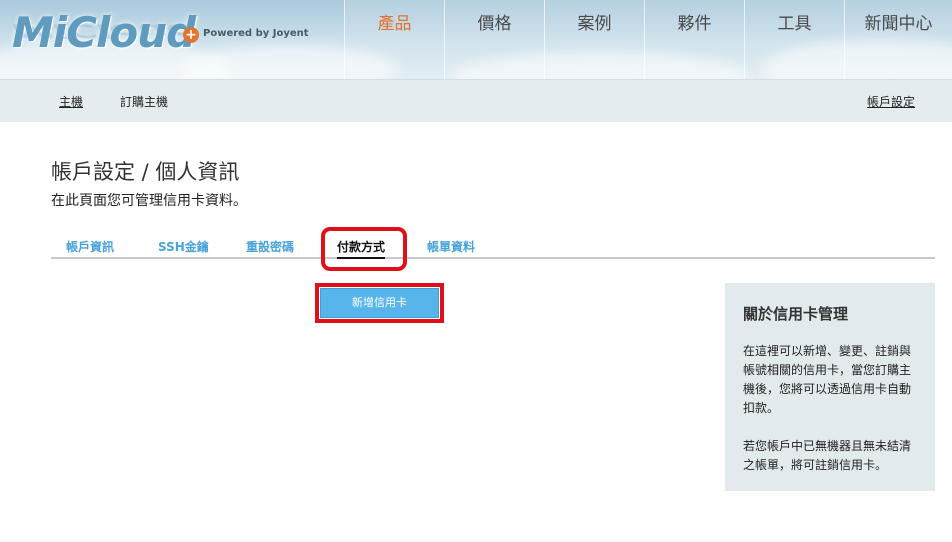  What do you see at coordinates (104, 30) in the screenshot?
I see `logo-reflection: MiCloud` at bounding box center [104, 30].